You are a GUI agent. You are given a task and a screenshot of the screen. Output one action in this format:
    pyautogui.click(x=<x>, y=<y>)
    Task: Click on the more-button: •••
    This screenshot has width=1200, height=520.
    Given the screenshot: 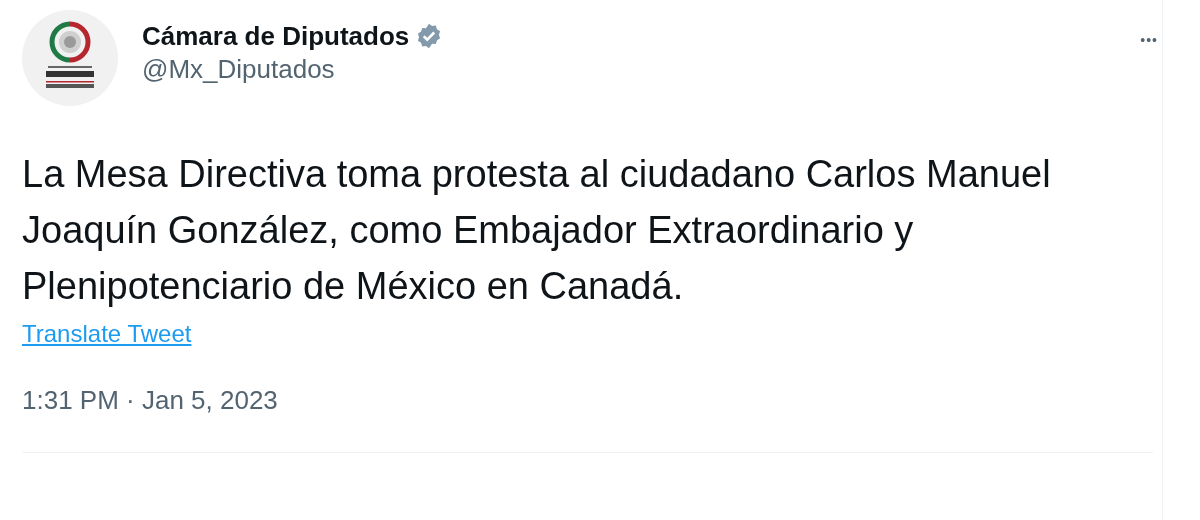 What is the action you would take?
    pyautogui.click(x=1149, y=40)
    